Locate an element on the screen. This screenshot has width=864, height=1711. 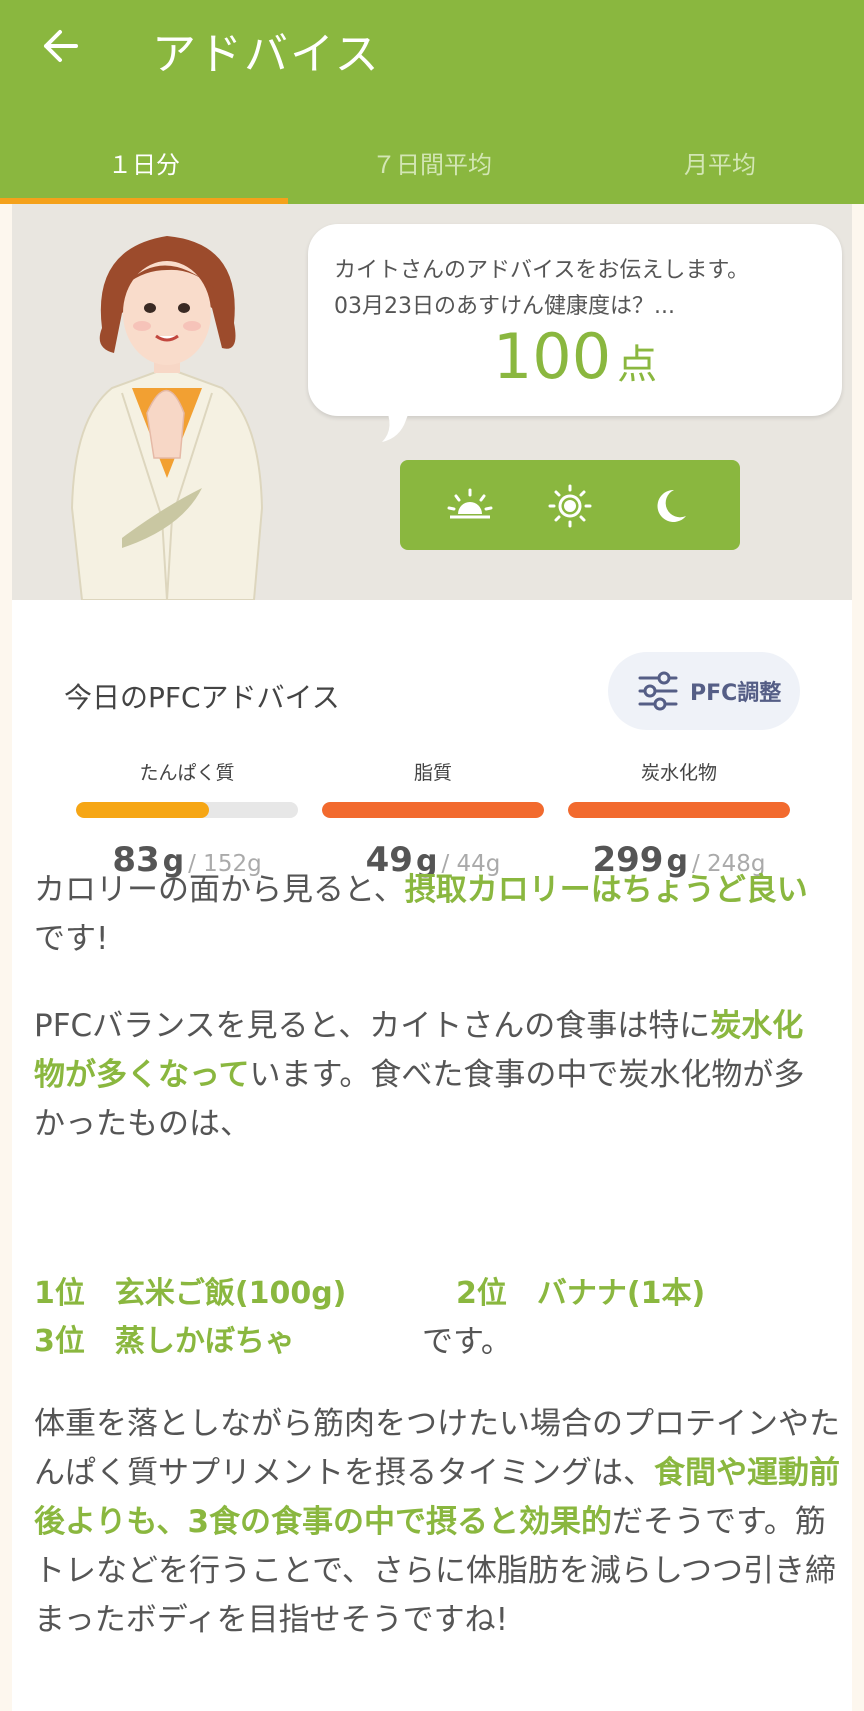
advice-text: PFCバランスを見ると、カイトさんの食事は特に is located at coordinates (372, 1026).